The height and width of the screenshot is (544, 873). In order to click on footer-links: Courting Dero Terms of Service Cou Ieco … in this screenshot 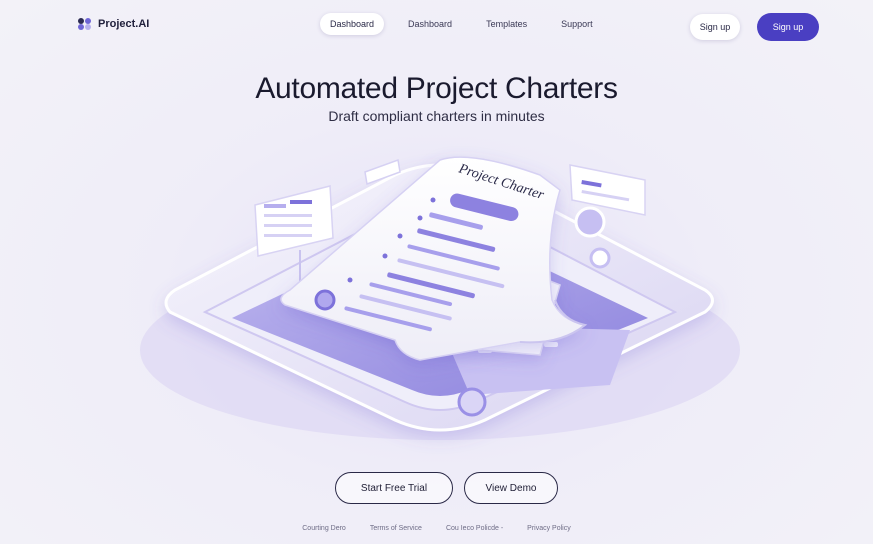, I will do `click(436, 528)`.